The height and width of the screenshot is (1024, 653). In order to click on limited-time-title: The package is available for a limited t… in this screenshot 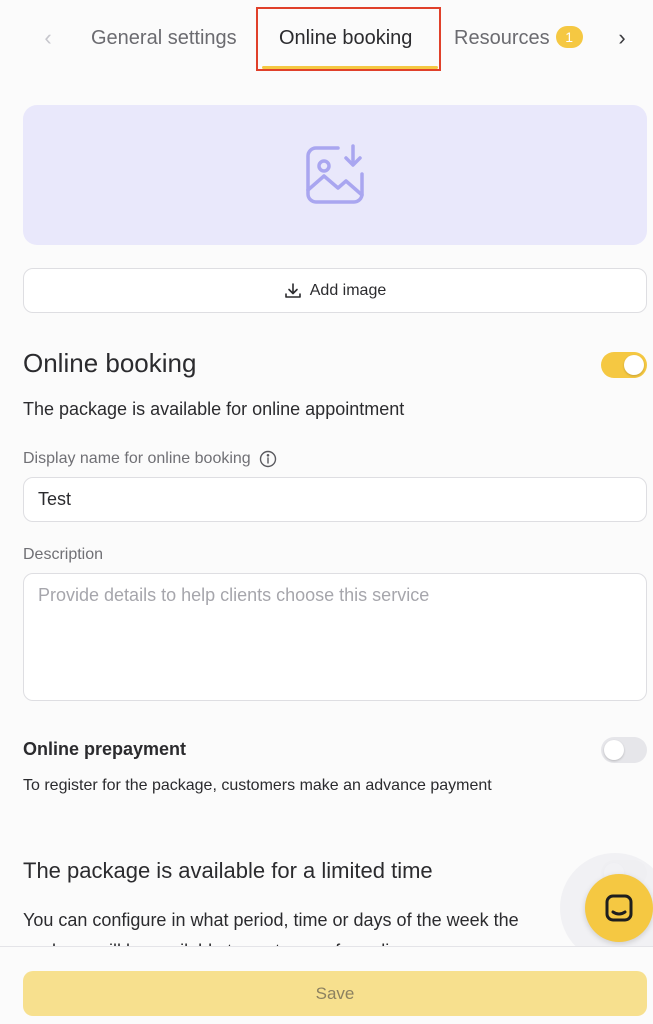, I will do `click(228, 870)`.